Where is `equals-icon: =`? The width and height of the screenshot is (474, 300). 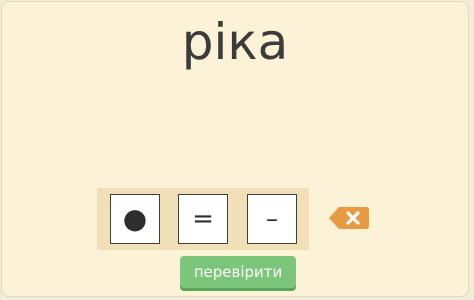 equals-icon: = is located at coordinates (203, 219).